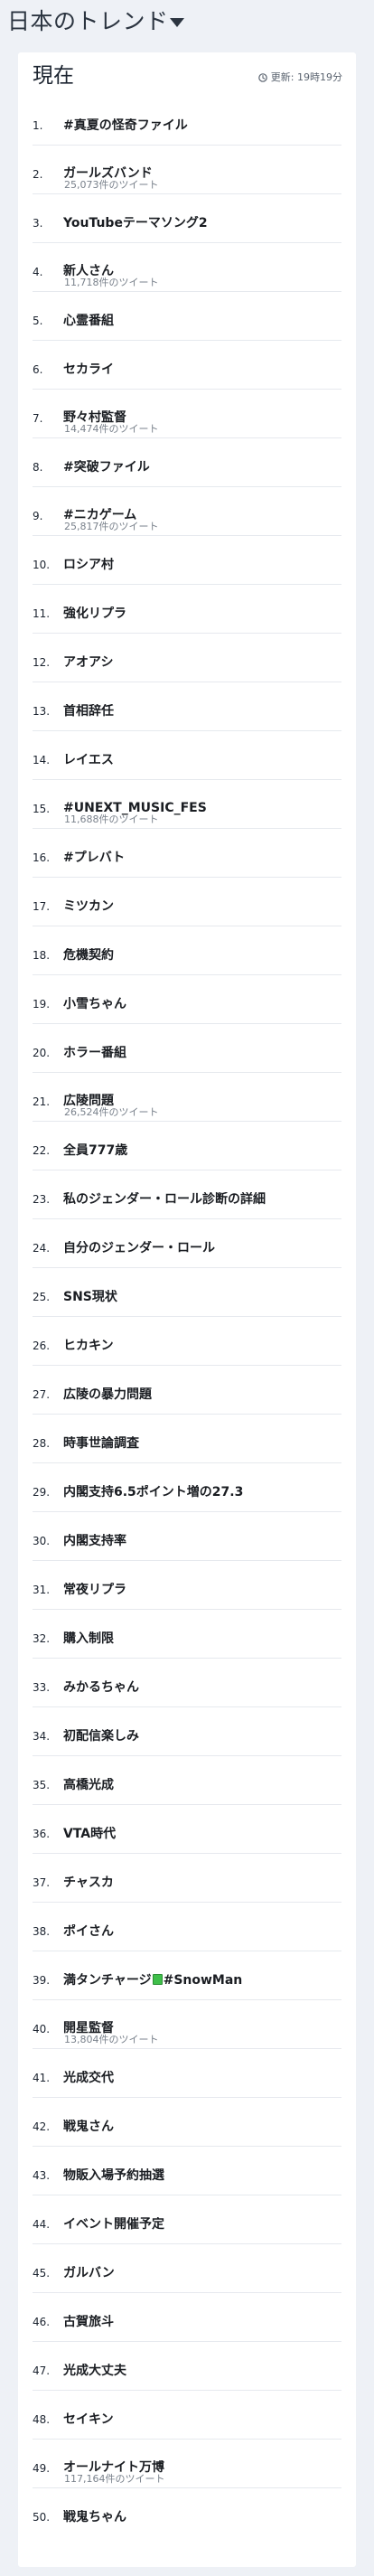 This screenshot has height=2576, width=374. What do you see at coordinates (113, 2225) in the screenshot?
I see `trend-name: イベント開催予定` at bounding box center [113, 2225].